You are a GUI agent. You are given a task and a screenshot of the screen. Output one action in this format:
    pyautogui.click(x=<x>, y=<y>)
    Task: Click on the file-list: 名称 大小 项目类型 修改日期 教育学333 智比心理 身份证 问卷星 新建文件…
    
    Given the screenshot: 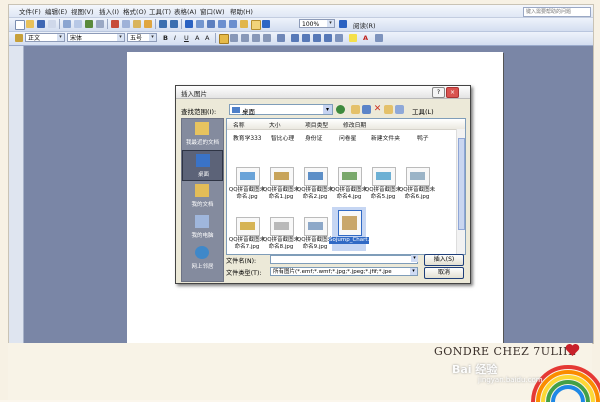 What is the action you would take?
    pyautogui.click(x=346, y=186)
    